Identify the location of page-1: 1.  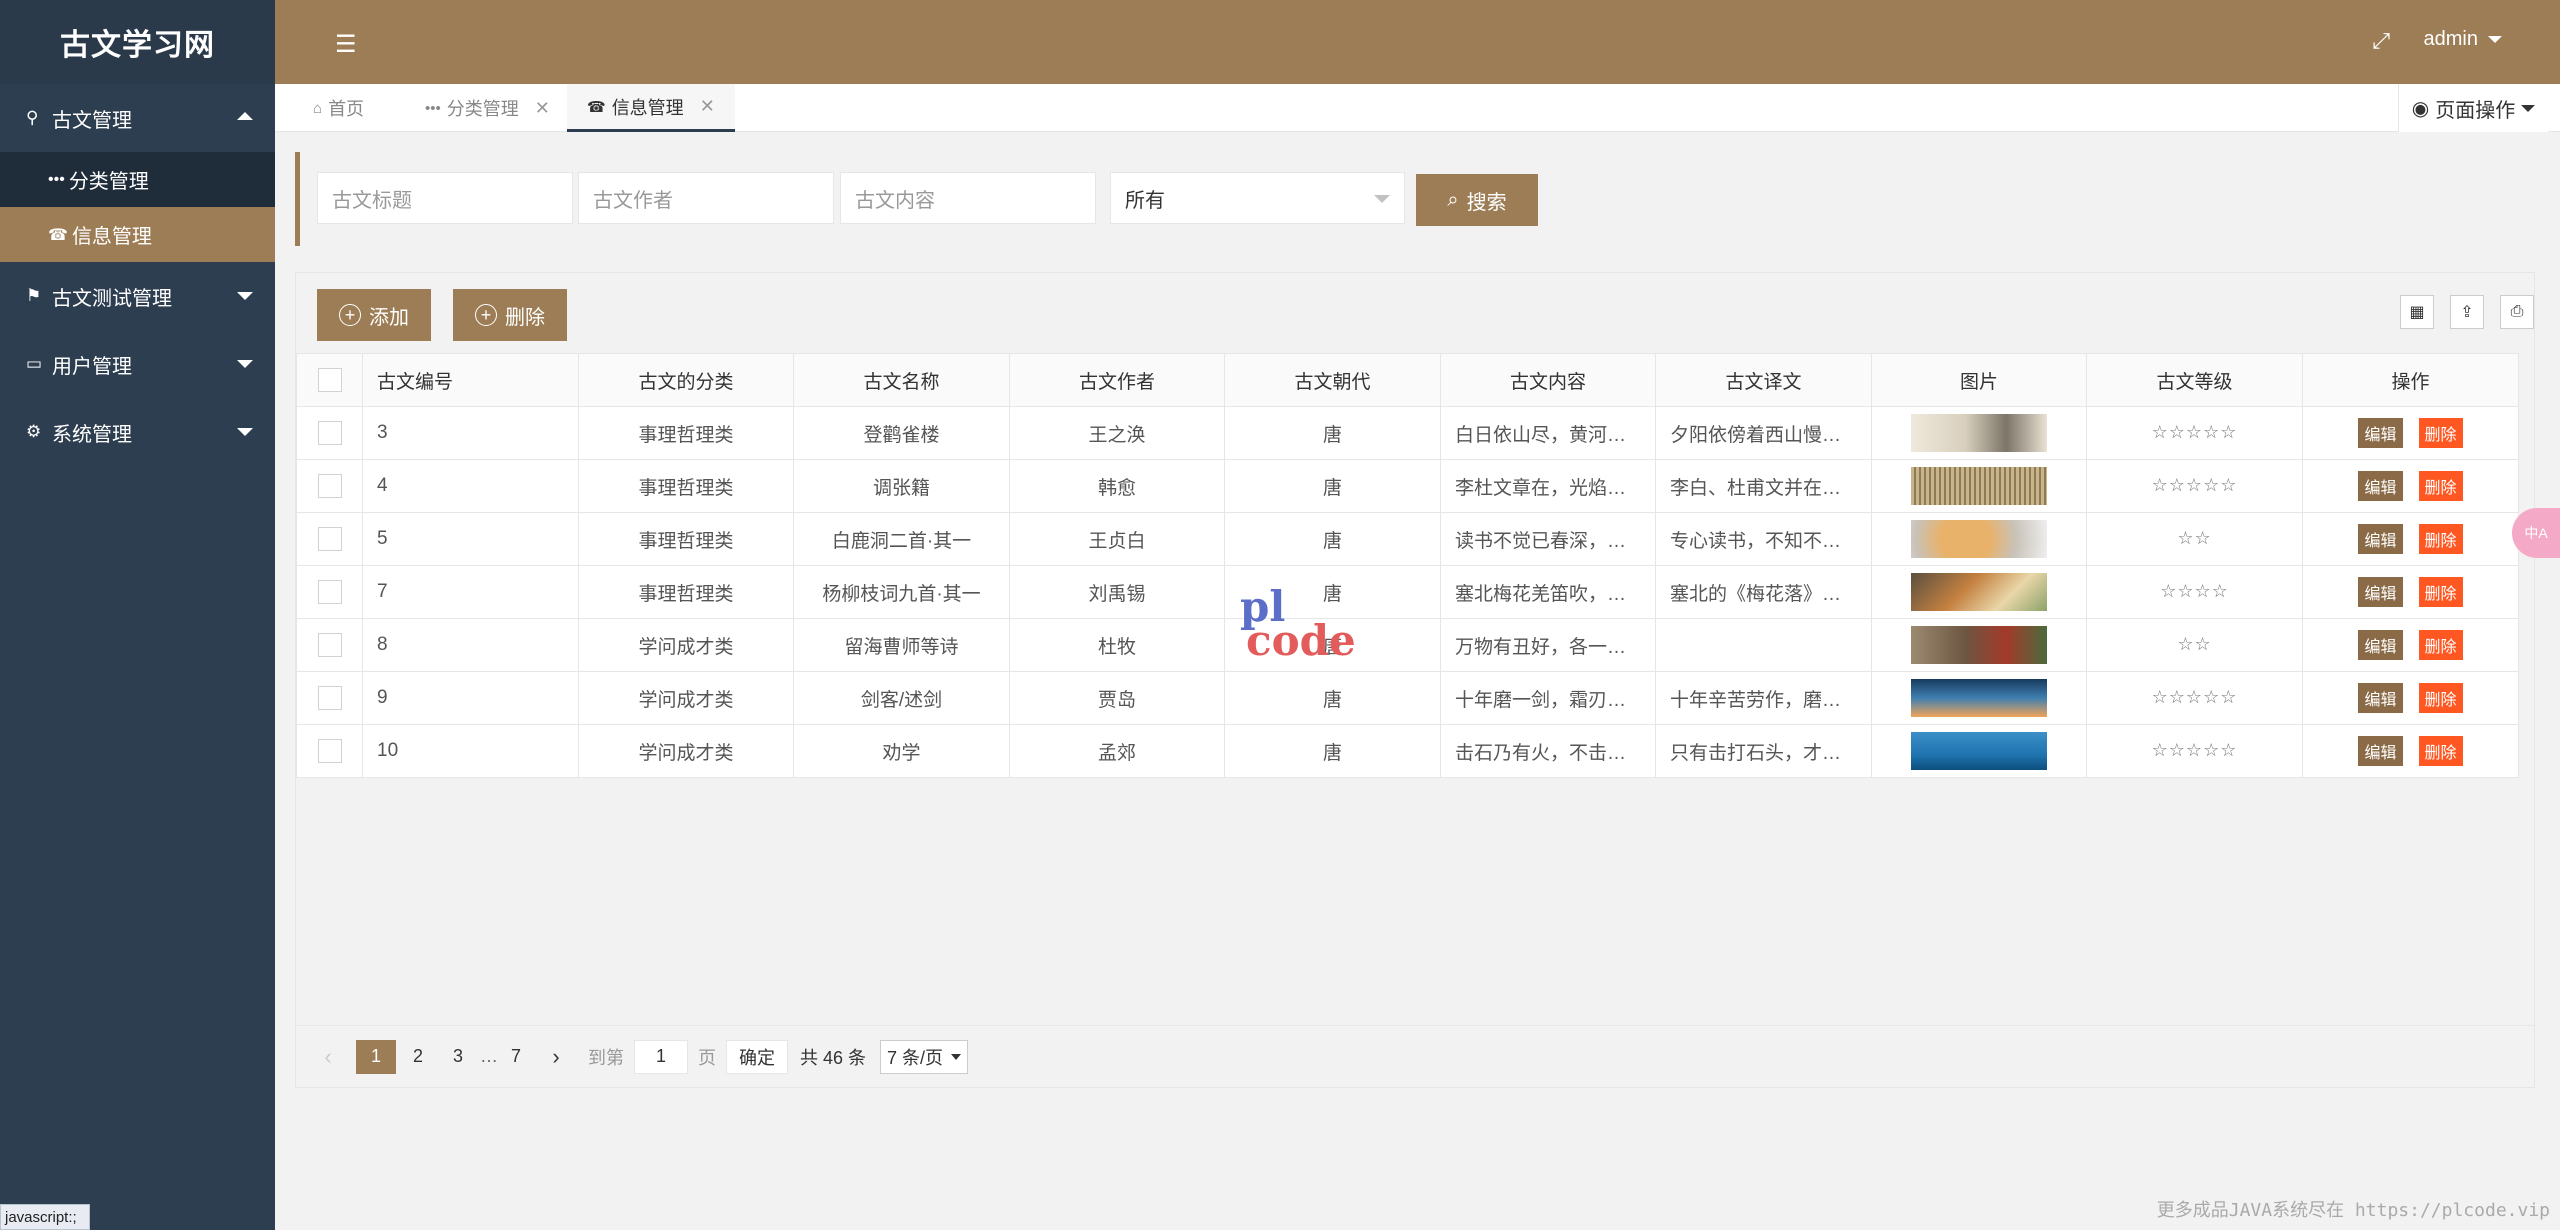
(376, 1056).